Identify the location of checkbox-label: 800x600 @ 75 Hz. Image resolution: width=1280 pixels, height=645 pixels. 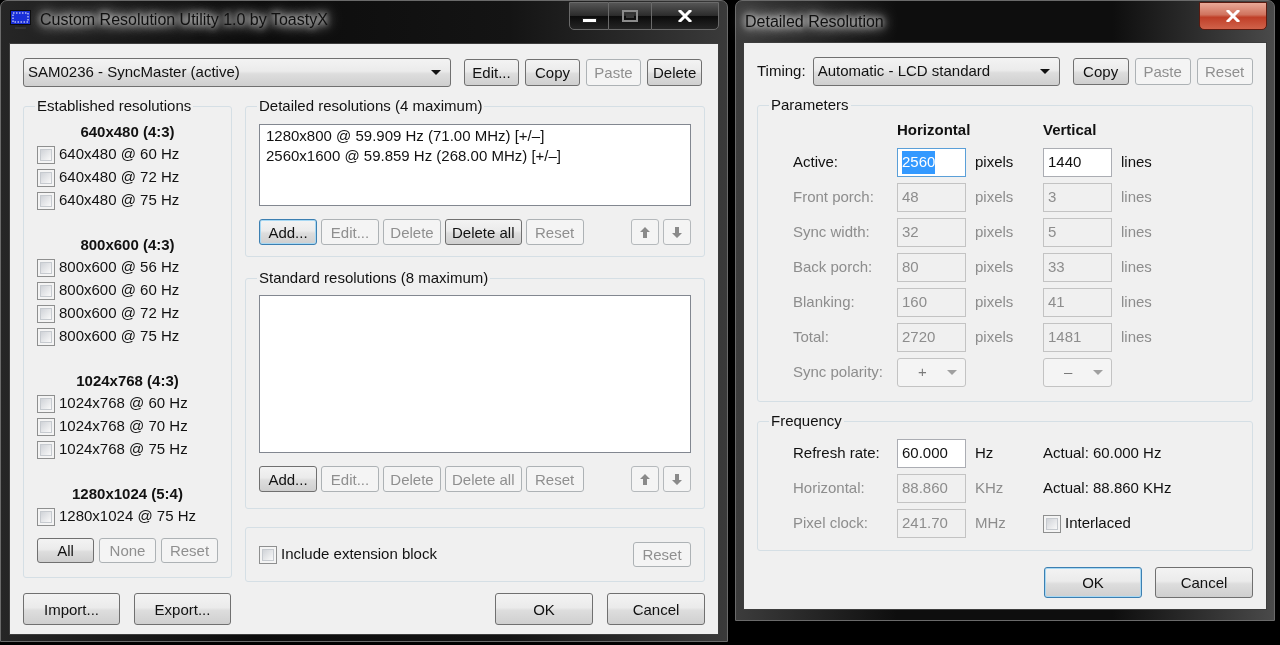
(119, 336).